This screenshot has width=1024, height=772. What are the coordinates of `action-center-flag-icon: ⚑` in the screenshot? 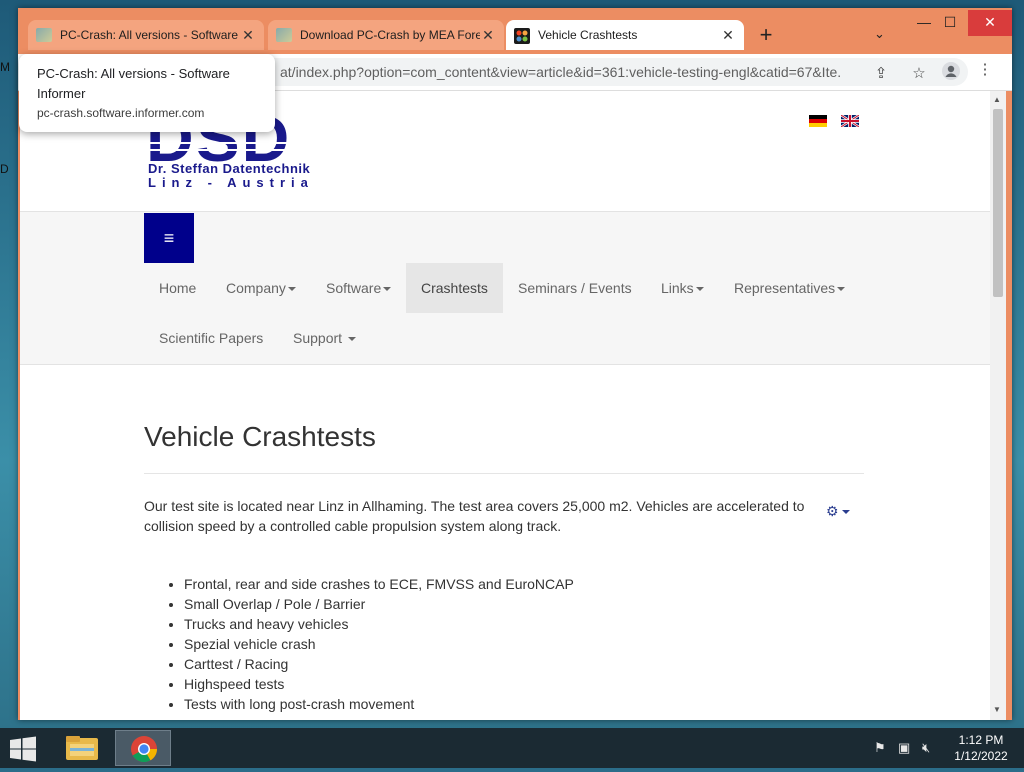 It's located at (880, 748).